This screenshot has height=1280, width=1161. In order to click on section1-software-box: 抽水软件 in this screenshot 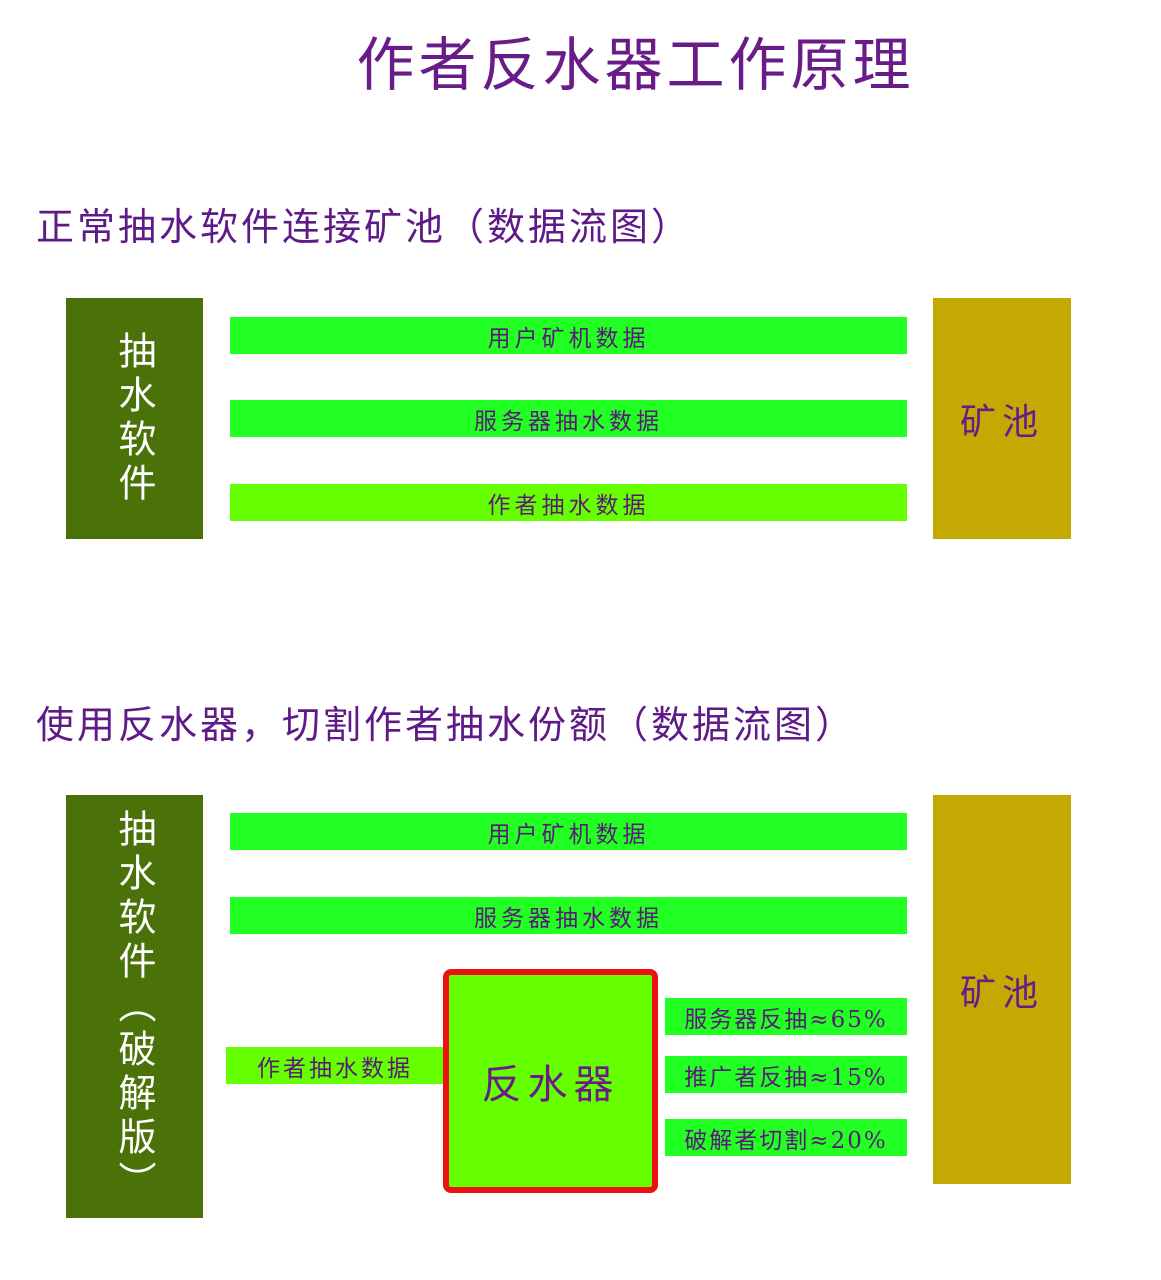, I will do `click(134, 418)`.